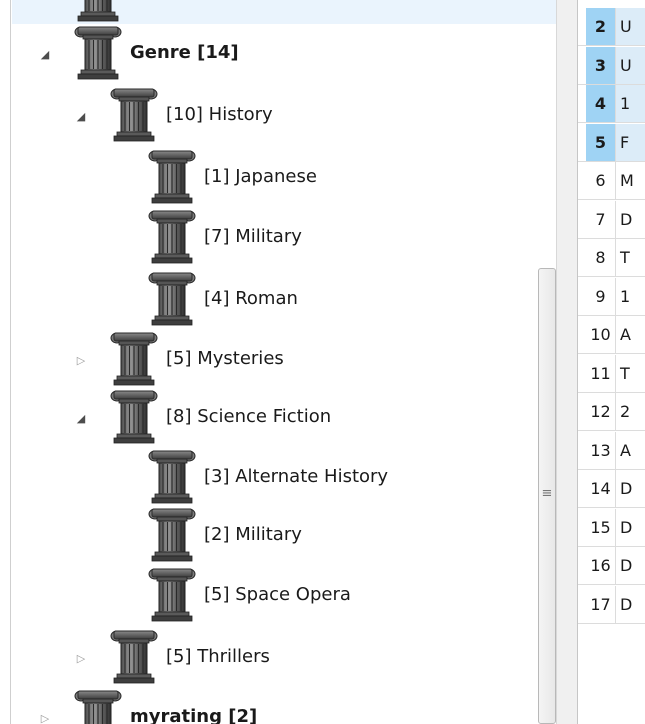 This screenshot has width=645, height=724. I want to click on grid-cell: 2, so click(630, 411).